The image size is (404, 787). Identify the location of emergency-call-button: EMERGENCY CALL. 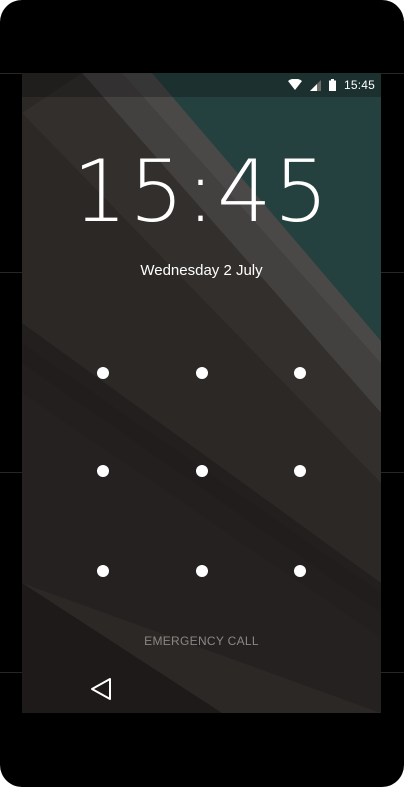
(201, 641).